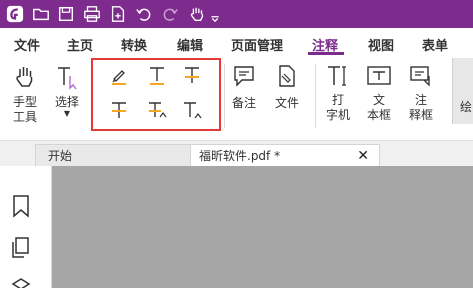 This screenshot has width=473, height=288. I want to click on textbox-label-line2: 本框, so click(378, 115).